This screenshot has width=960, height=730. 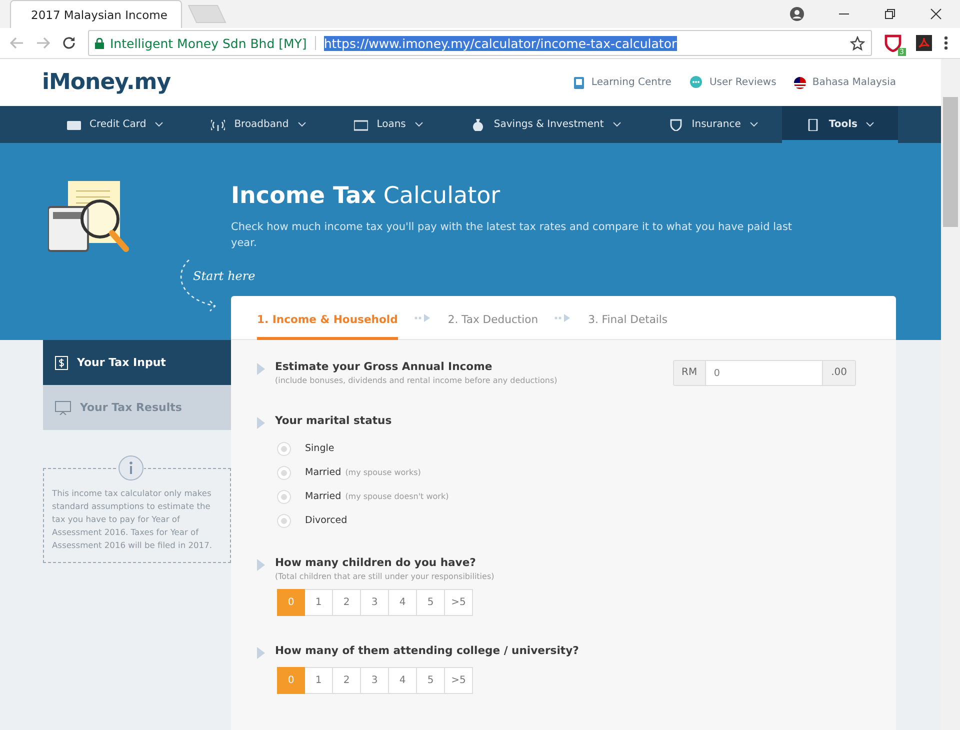 I want to click on dollar-icon, so click(x=61, y=363).